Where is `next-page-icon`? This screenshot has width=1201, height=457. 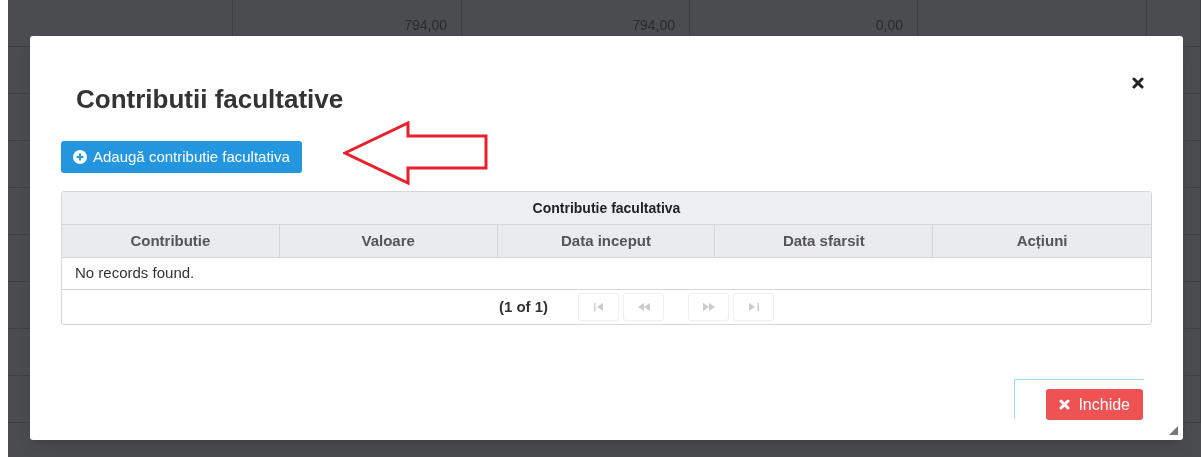 next-page-icon is located at coordinates (708, 307).